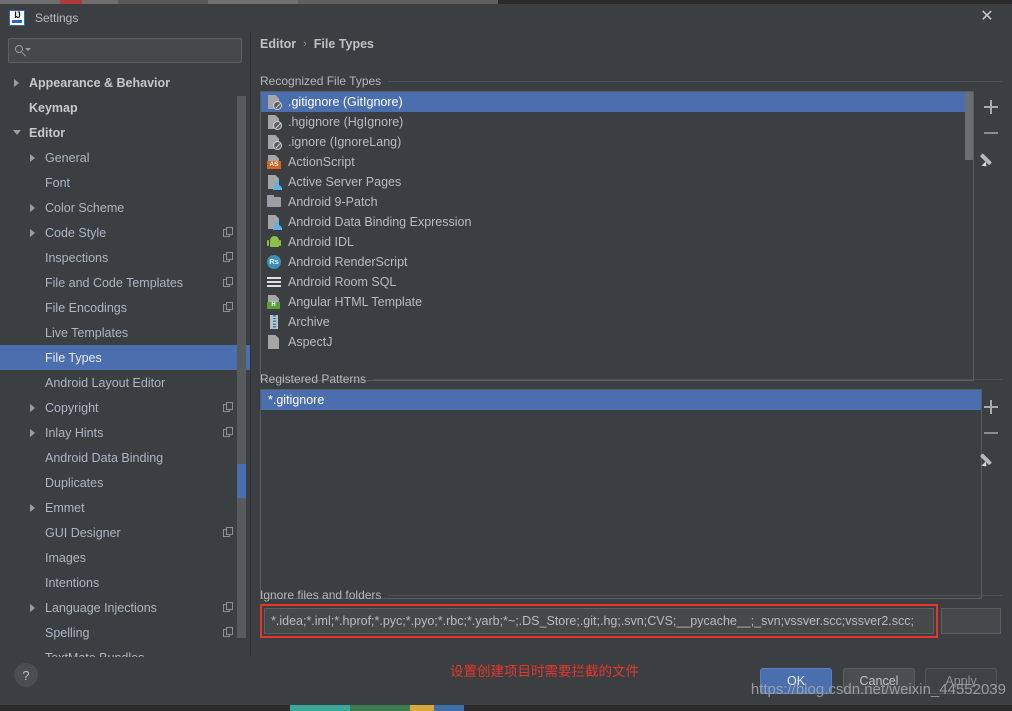 Image resolution: width=1012 pixels, height=711 pixels. I want to click on remove-pattern-button, so click(991, 433).